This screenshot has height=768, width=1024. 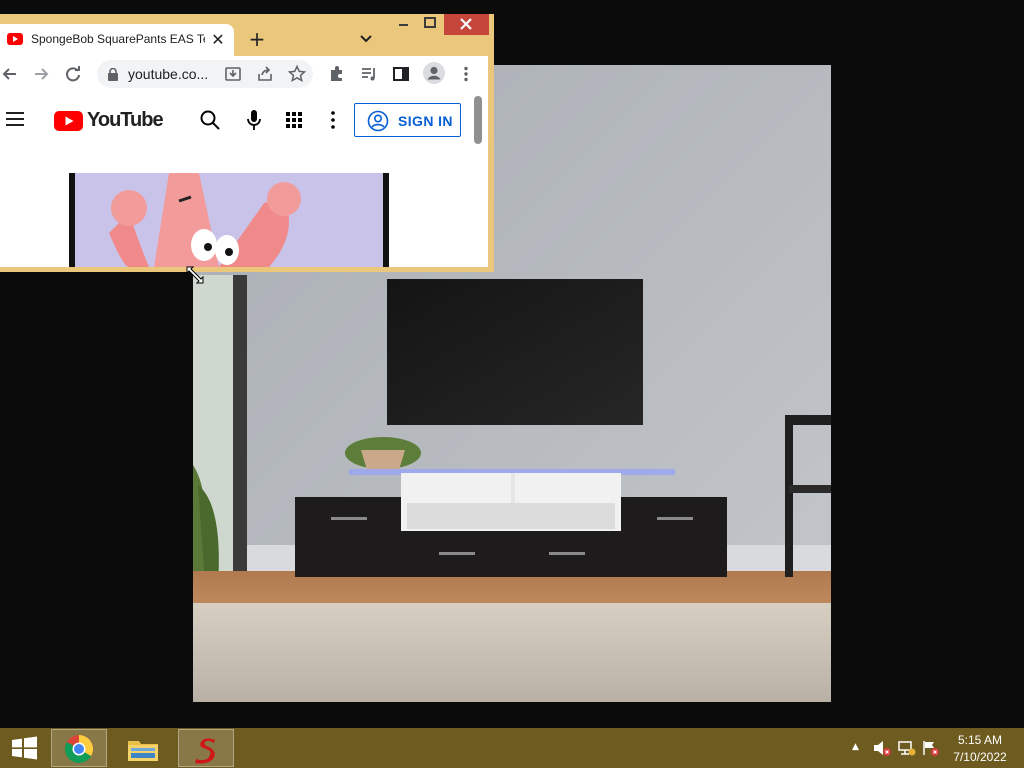 What do you see at coordinates (113, 74) in the screenshot?
I see `lock-icon` at bounding box center [113, 74].